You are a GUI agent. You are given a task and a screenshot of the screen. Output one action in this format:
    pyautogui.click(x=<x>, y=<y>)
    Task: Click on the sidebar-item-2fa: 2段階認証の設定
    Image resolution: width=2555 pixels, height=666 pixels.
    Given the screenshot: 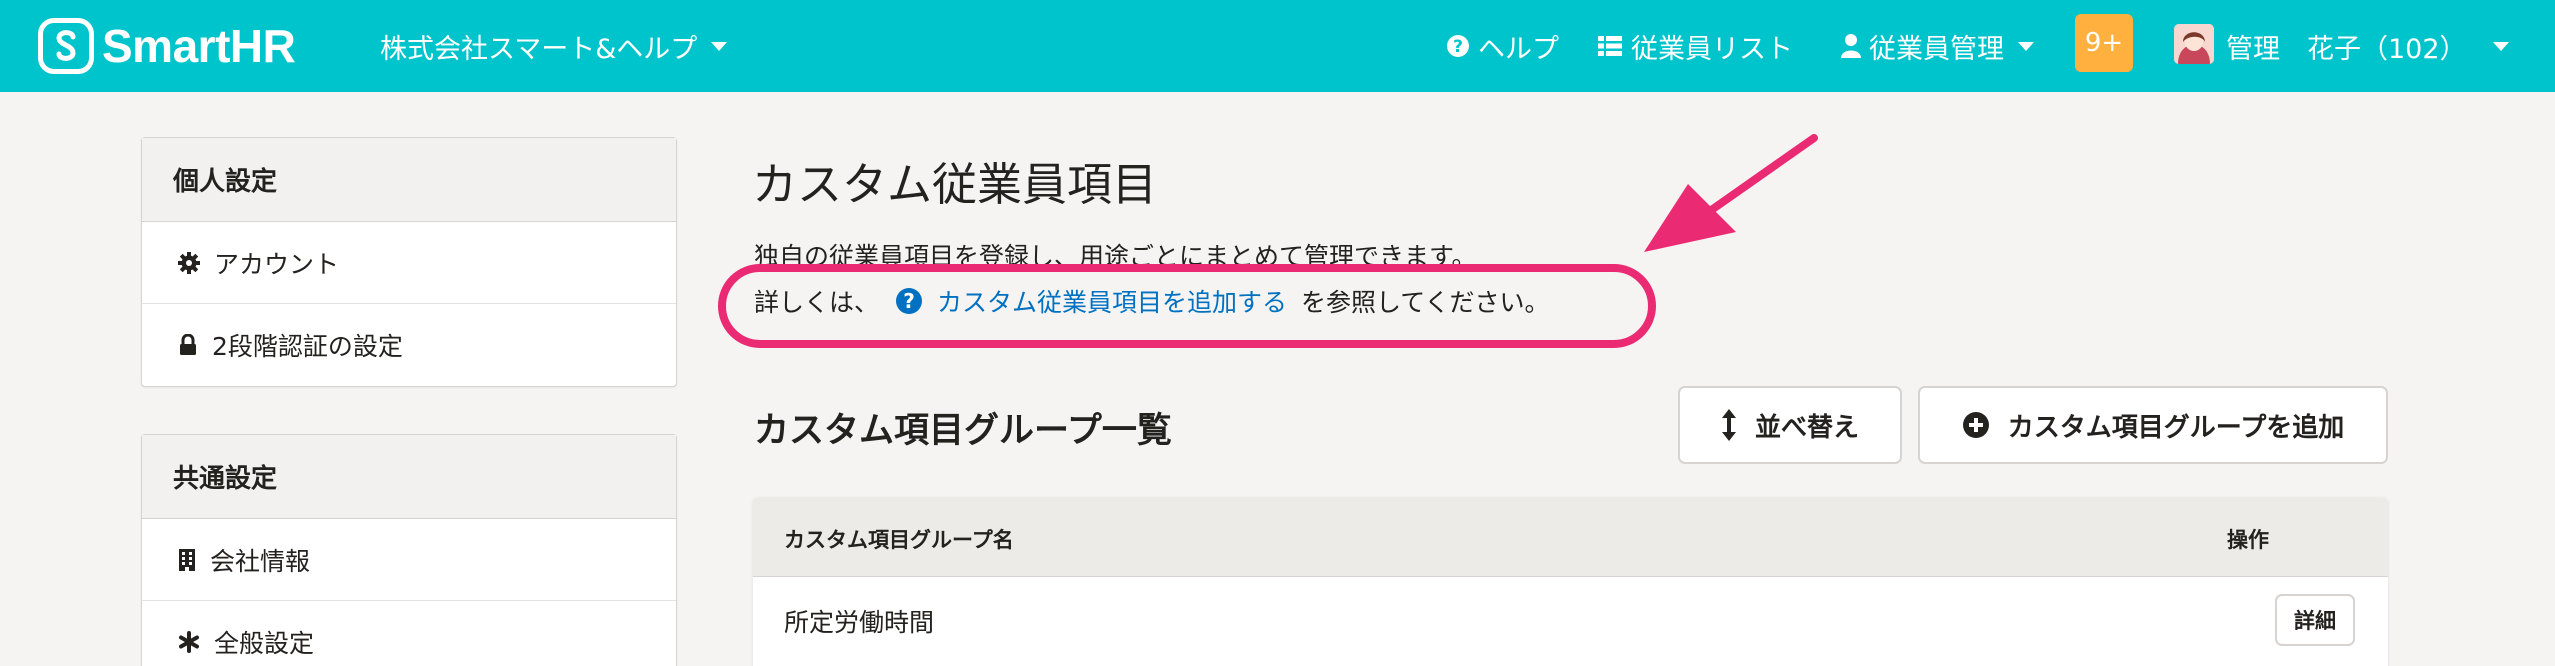 What is the action you would take?
    pyautogui.click(x=409, y=345)
    